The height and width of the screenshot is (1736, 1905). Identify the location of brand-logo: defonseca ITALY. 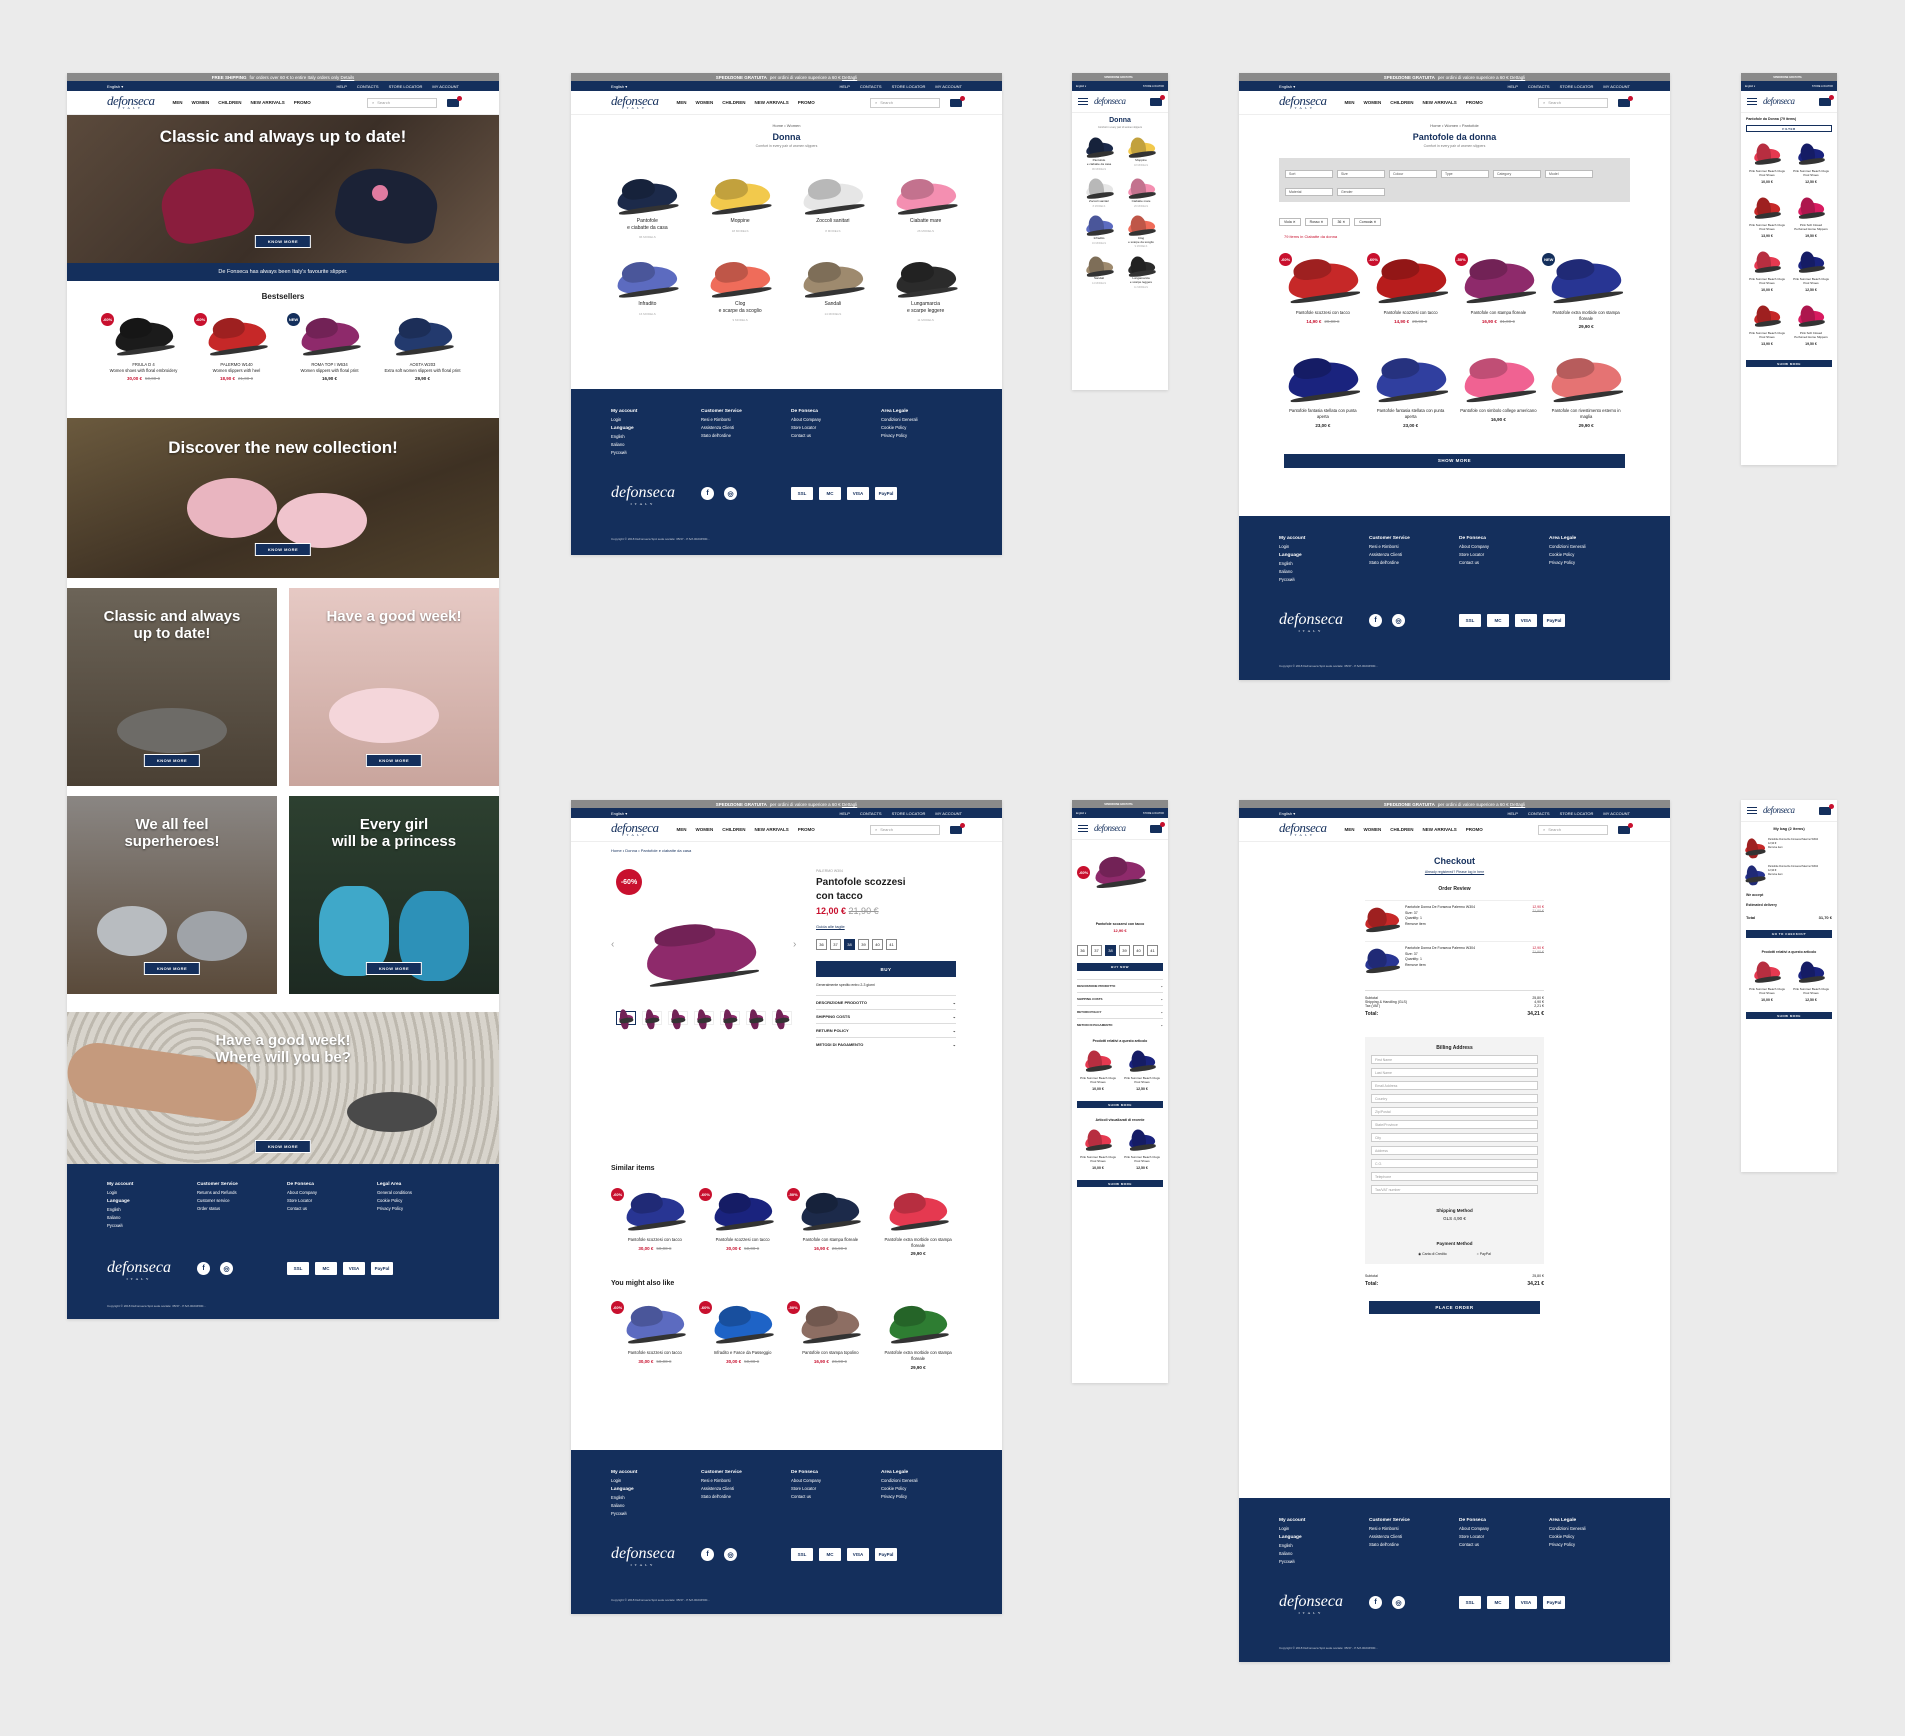
(635, 102).